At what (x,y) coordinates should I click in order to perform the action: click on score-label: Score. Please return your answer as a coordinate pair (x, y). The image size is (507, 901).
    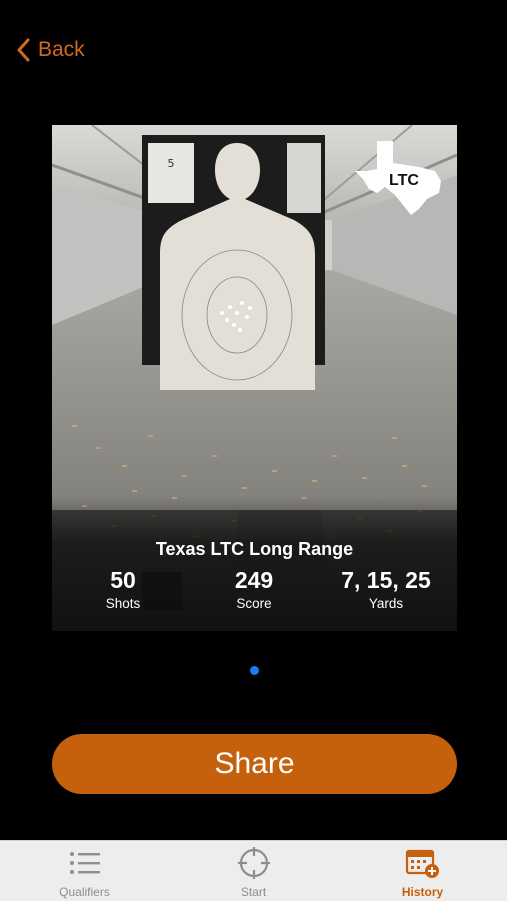
    Looking at the image, I should click on (254, 604).